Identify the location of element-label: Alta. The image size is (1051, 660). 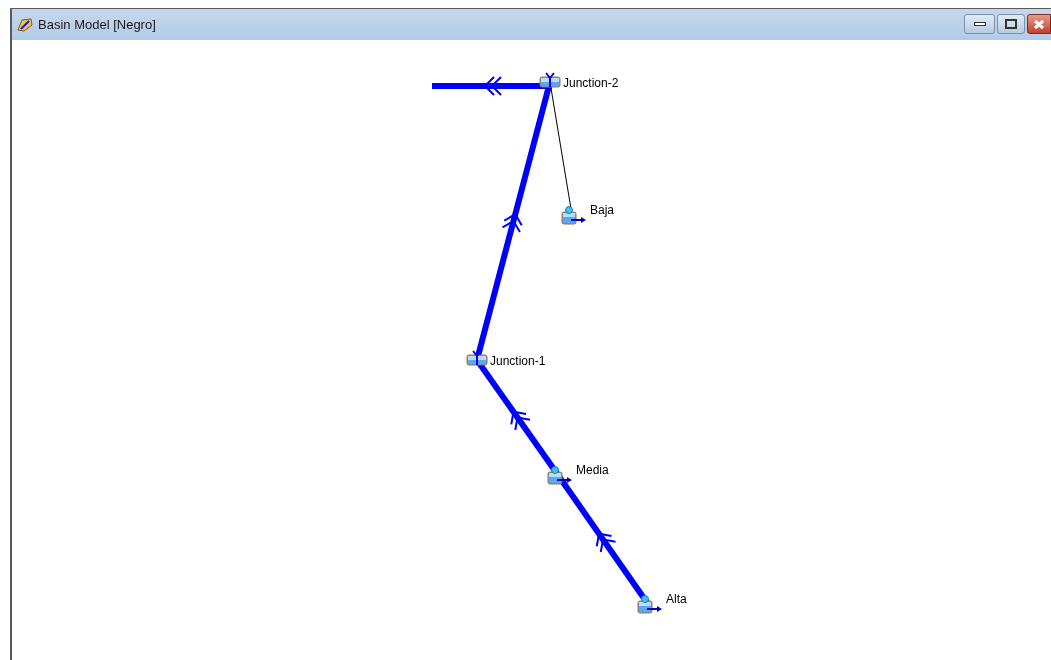
(676, 599).